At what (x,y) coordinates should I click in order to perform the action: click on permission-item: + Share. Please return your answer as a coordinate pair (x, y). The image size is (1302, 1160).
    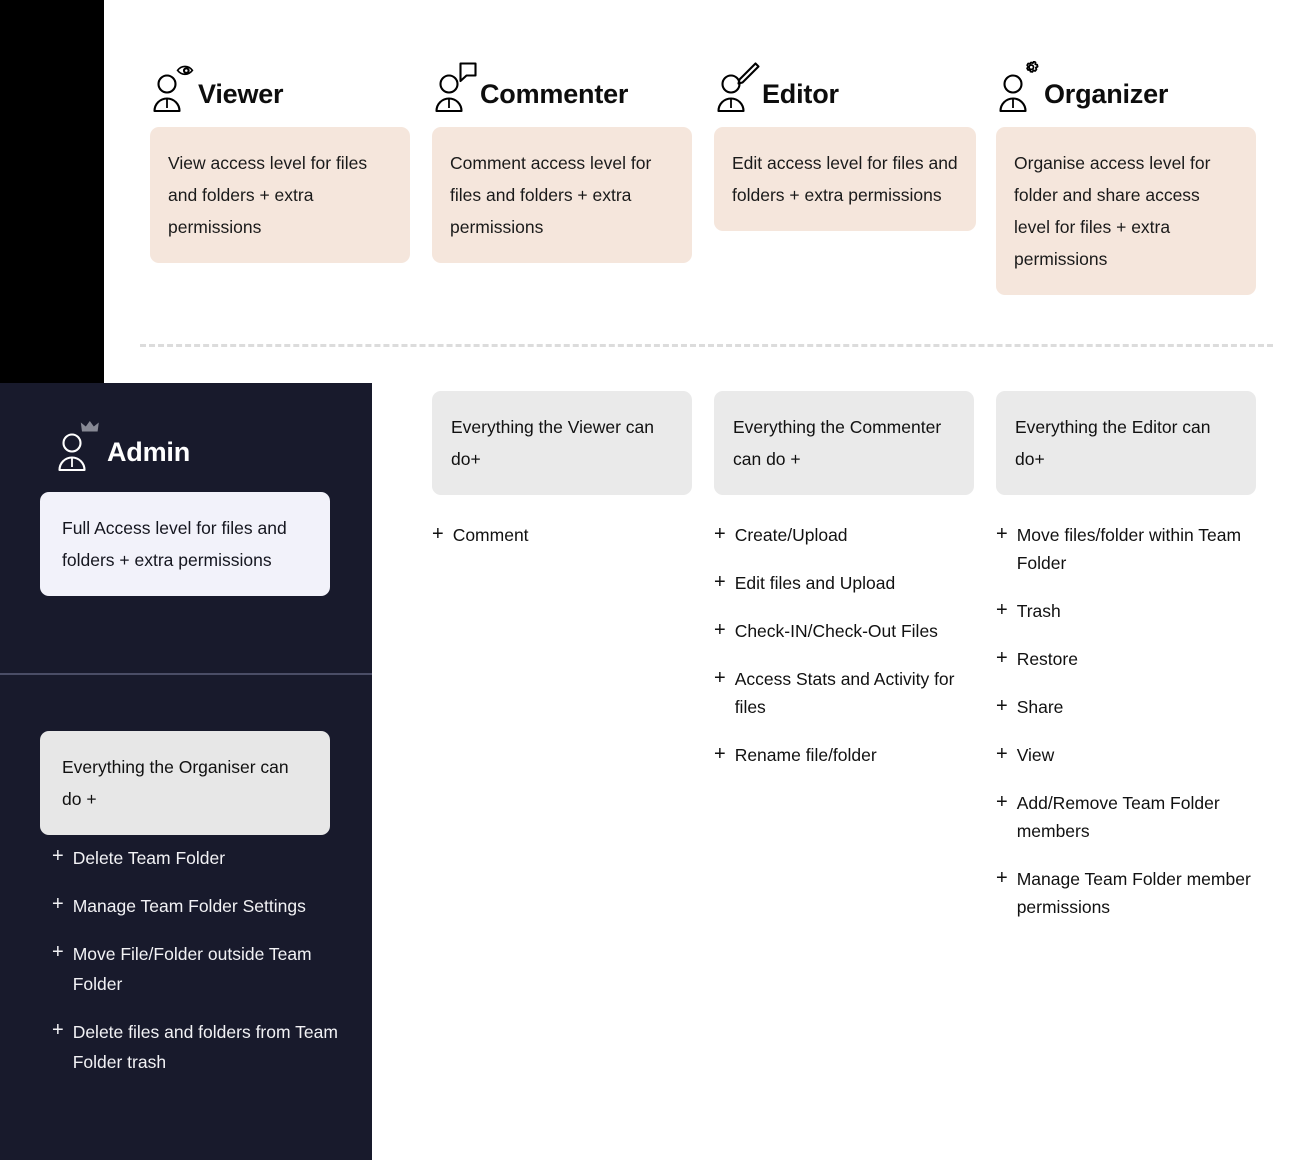
    Looking at the image, I should click on (1126, 707).